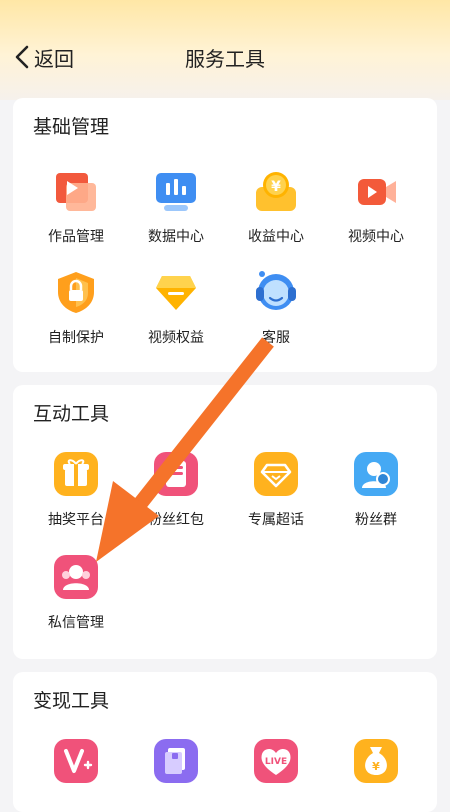 This screenshot has height=812, width=450. I want to click on gem-icon, so click(276, 474).